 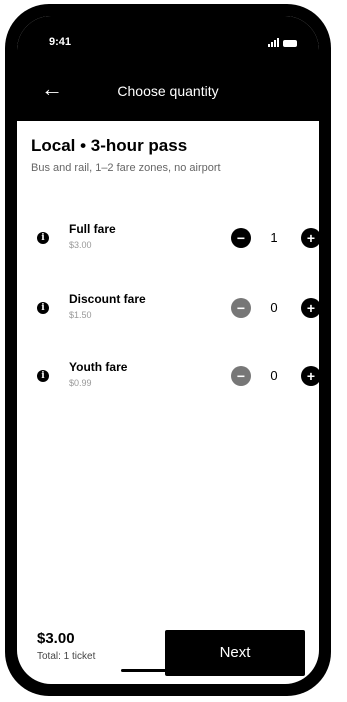 What do you see at coordinates (56, 638) in the screenshot?
I see `total-amount: $3.00` at bounding box center [56, 638].